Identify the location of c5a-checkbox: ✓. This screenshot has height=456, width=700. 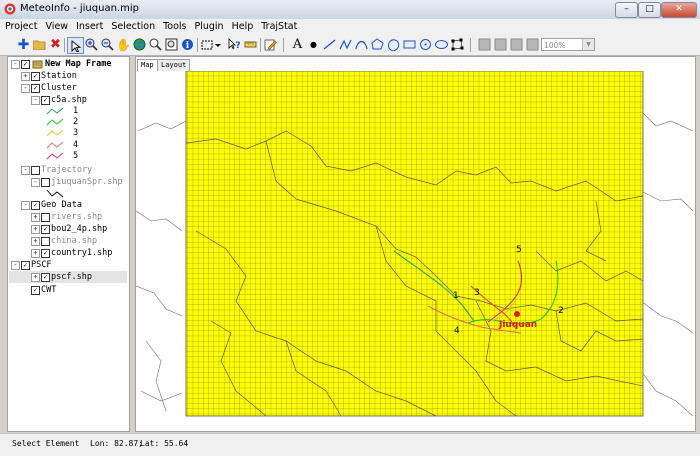
(45, 100).